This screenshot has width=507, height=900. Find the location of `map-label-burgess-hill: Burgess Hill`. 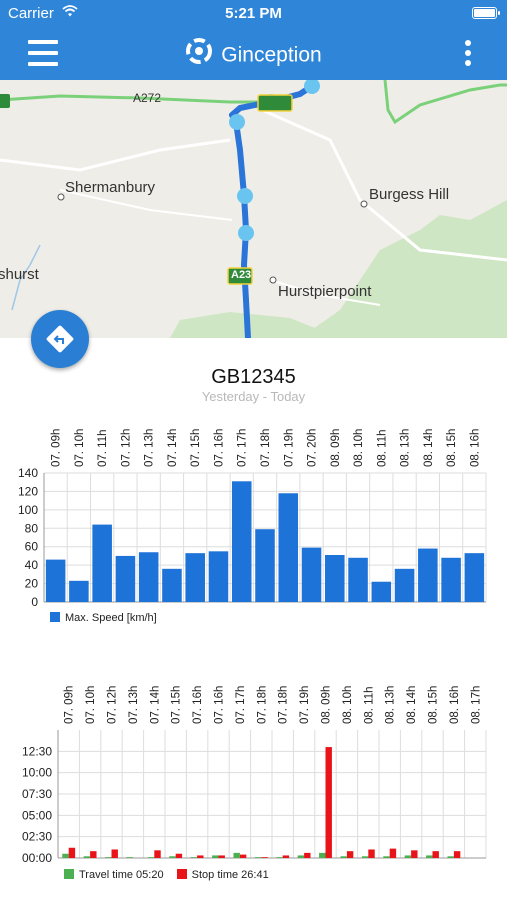

map-label-burgess-hill: Burgess Hill is located at coordinates (409, 194).